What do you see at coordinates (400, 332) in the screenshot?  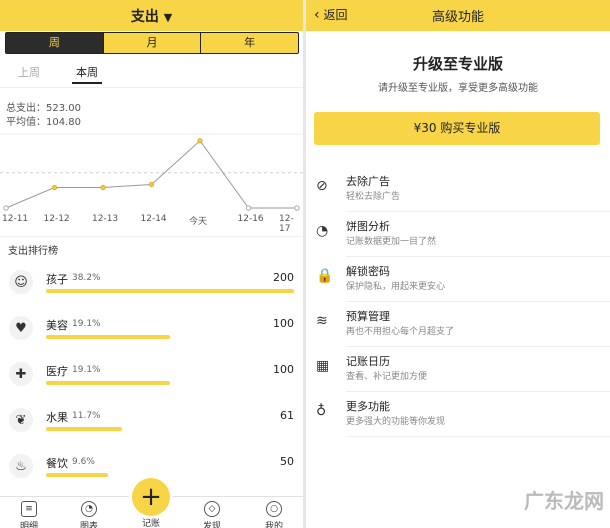 I see `feature-subtitle: 再也不用担心每个月超支了` at bounding box center [400, 332].